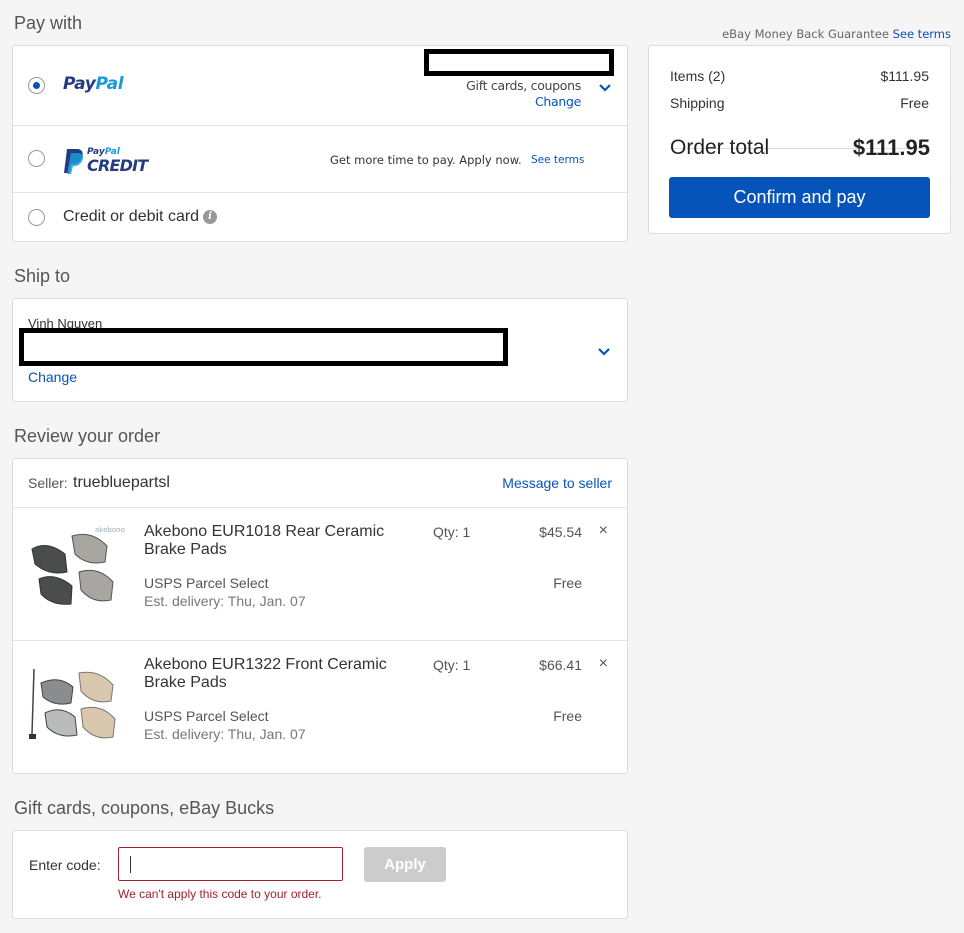 The height and width of the screenshot is (933, 964). I want to click on text-cursor, so click(130, 864).